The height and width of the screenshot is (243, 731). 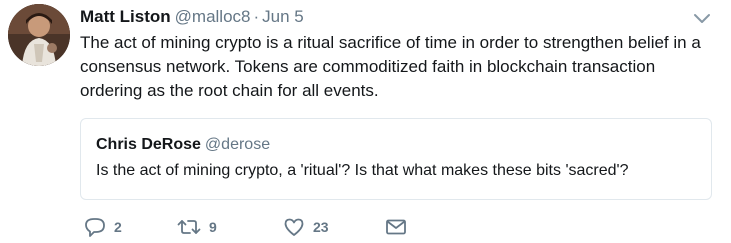 What do you see at coordinates (213, 16) in the screenshot?
I see `author-handle: @malloc8` at bounding box center [213, 16].